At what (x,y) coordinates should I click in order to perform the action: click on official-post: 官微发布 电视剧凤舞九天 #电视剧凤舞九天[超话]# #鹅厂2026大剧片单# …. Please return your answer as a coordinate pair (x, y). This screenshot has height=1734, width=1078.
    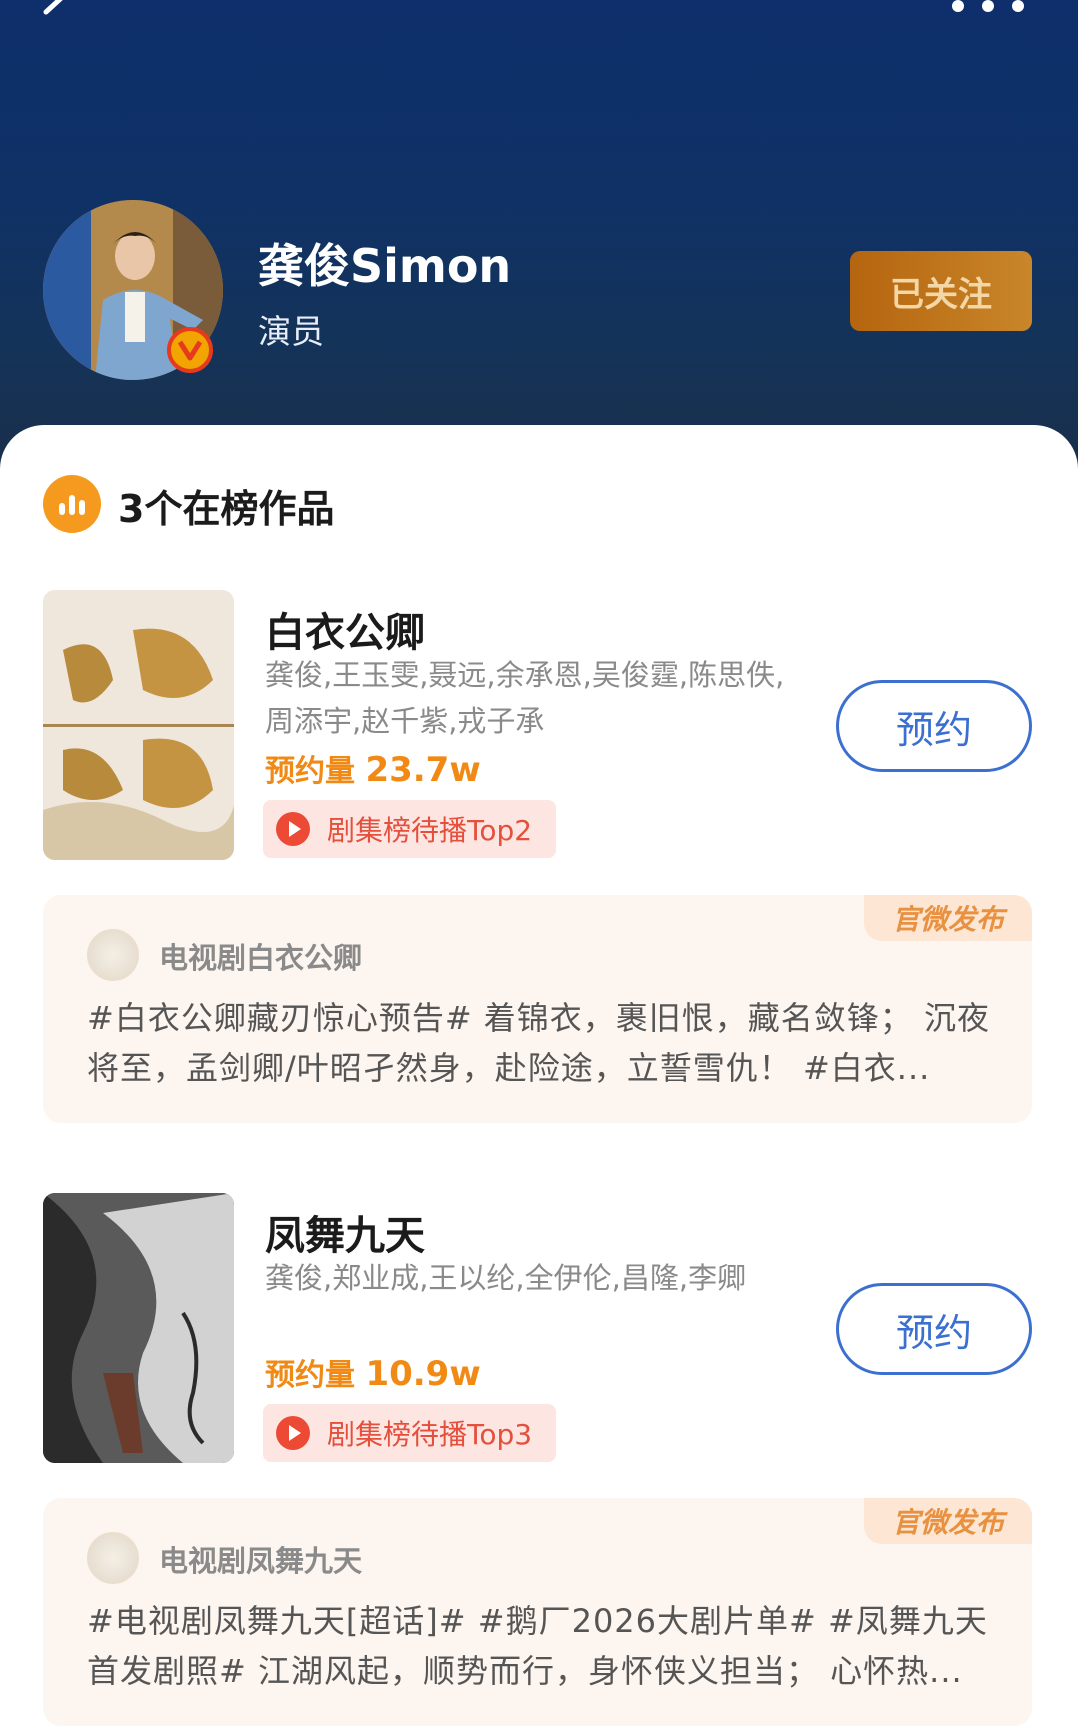
    Looking at the image, I should click on (537, 1612).